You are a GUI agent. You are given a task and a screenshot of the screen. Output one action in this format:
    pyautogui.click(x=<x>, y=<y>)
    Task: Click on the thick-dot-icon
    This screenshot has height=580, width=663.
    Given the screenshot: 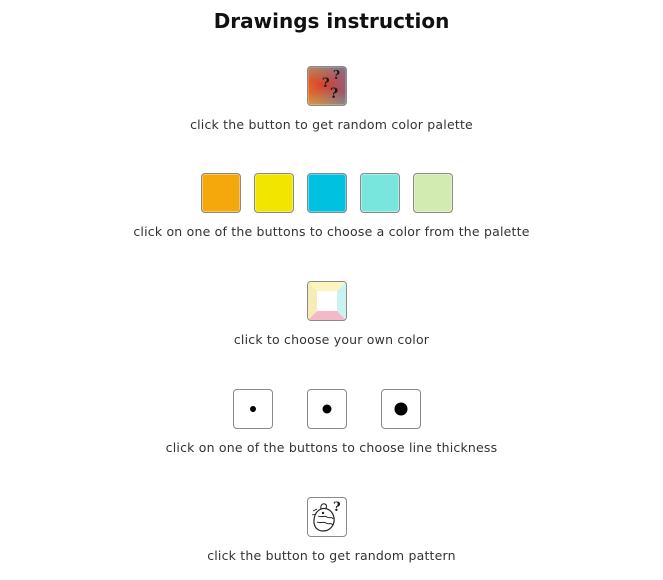 What is the action you would take?
    pyautogui.click(x=401, y=409)
    